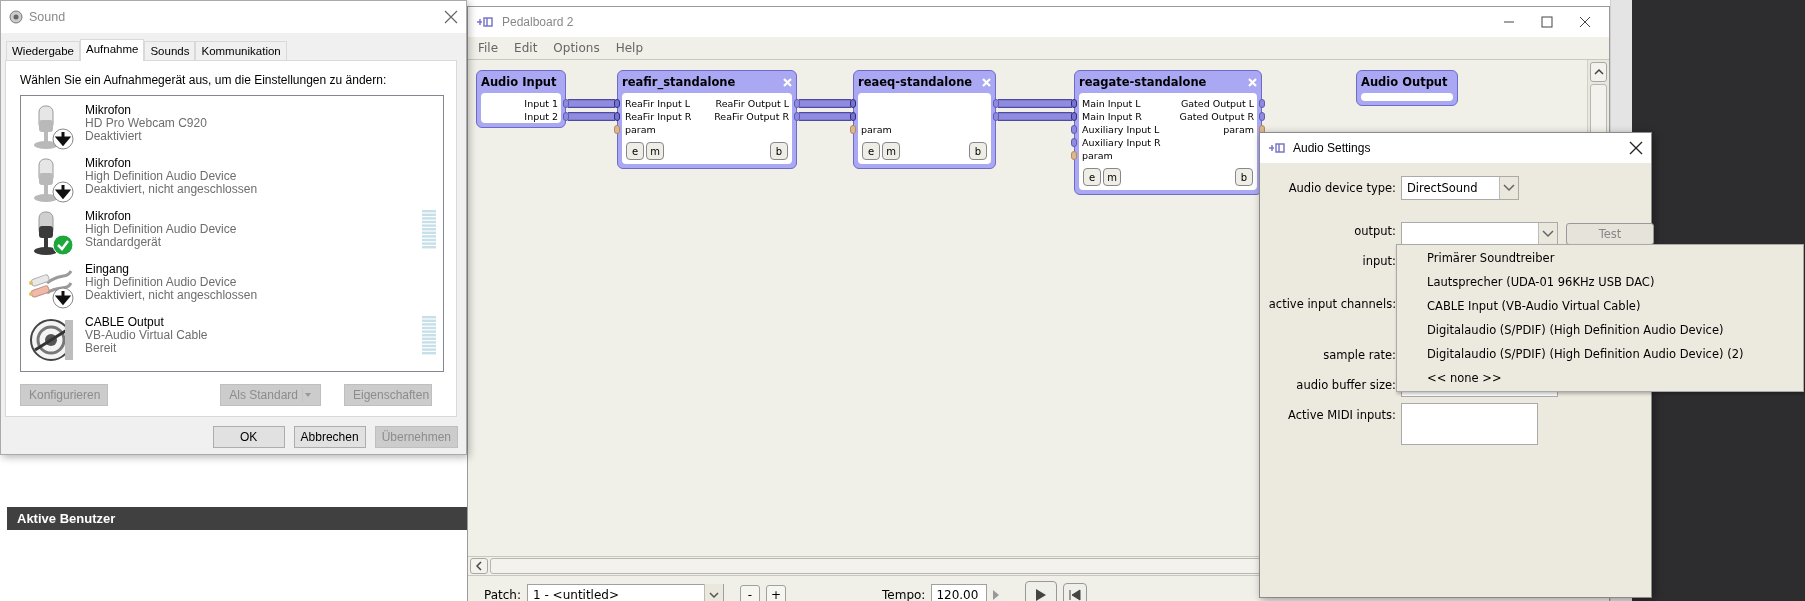 This screenshot has width=1805, height=601. Describe the element at coordinates (959, 592) in the screenshot. I see `tempo-field: 120.00` at that location.